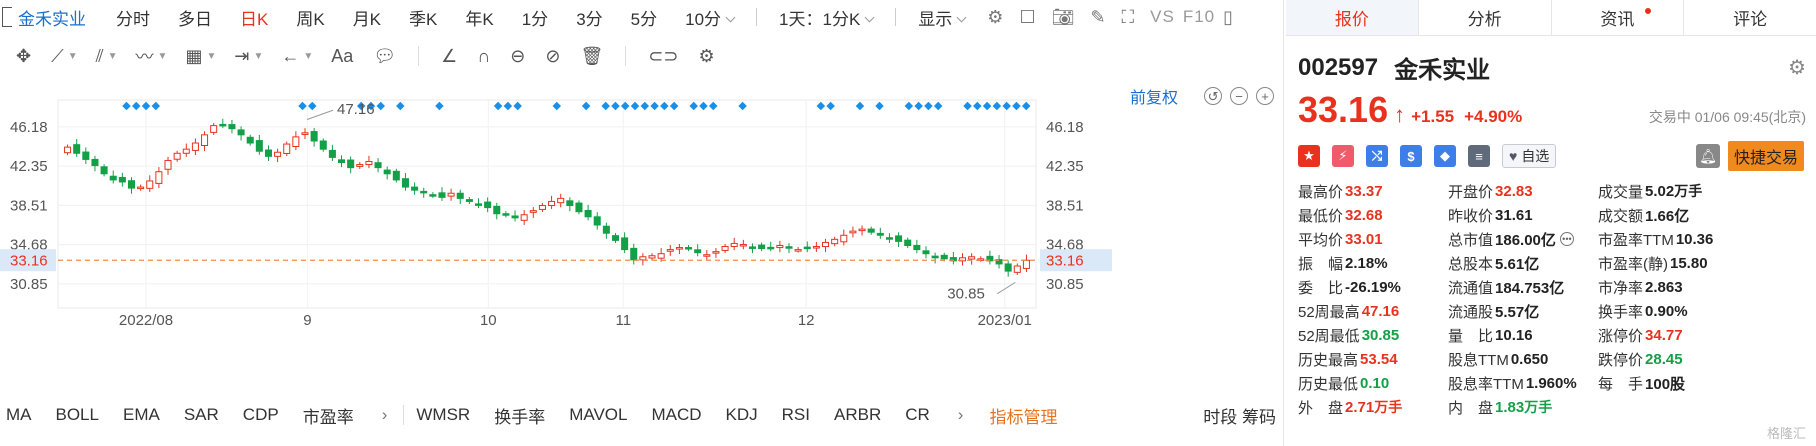 Image resolution: width=1816 pixels, height=446 pixels. I want to click on fullscreen-icon: ⛶, so click(1128, 17).